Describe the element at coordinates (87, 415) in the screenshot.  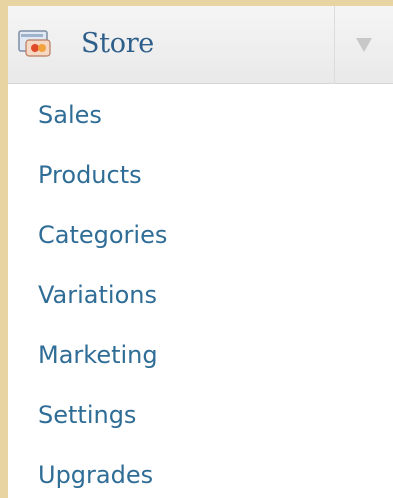
I see `menu-item-settings: Settings` at that location.